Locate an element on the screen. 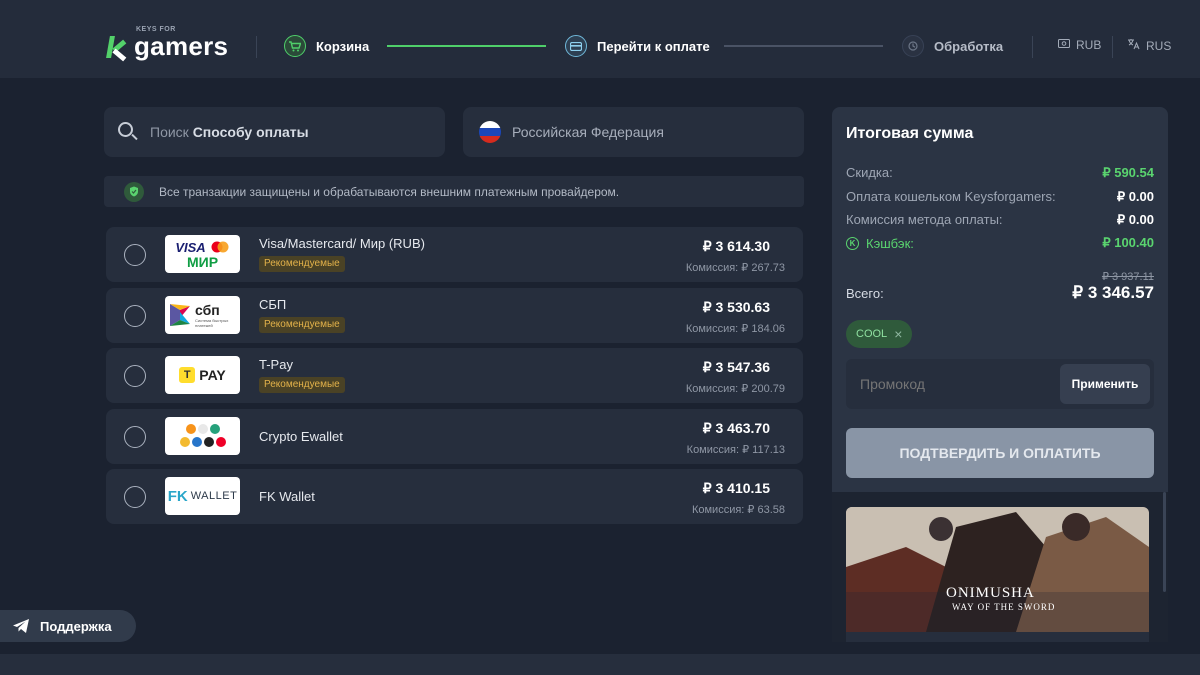 Image resolution: width=1200 pixels, height=675 pixels. step-checkout: Перейти к оплате is located at coordinates (637, 46).